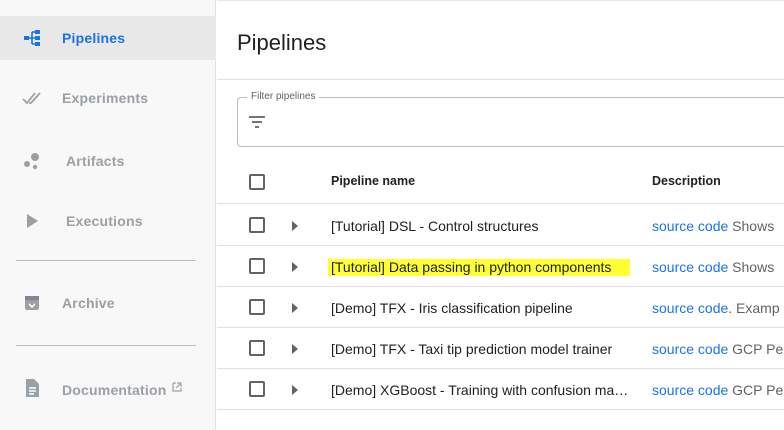  Describe the element at coordinates (257, 182) in the screenshot. I see `select-all-checkbox` at that location.